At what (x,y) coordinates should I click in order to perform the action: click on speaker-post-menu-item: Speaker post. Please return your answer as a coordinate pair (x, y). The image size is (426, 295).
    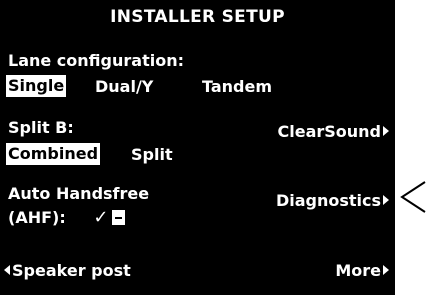
    Looking at the image, I should click on (67, 271).